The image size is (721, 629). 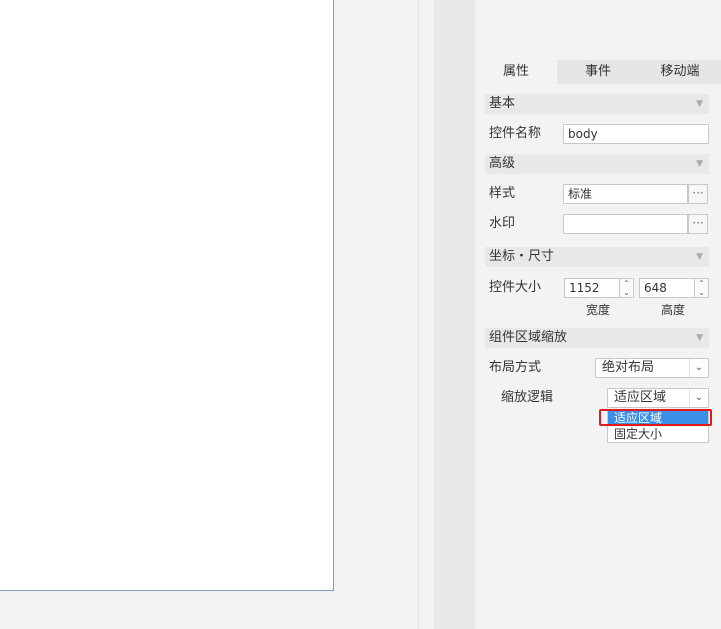 I want to click on widget-size-label: 控件大小, so click(x=515, y=287).